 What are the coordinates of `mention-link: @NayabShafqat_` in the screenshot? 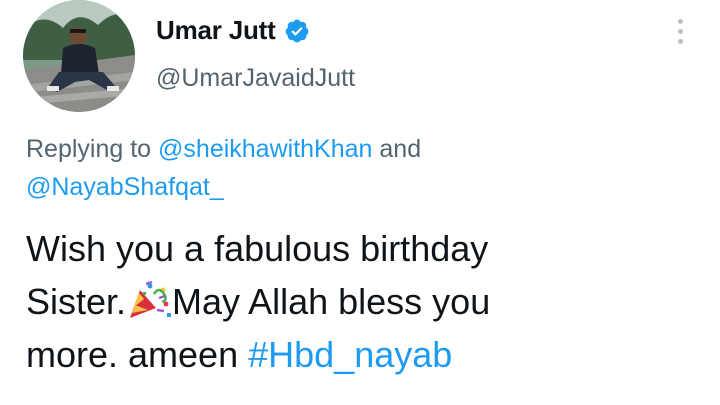 It's located at (125, 187).